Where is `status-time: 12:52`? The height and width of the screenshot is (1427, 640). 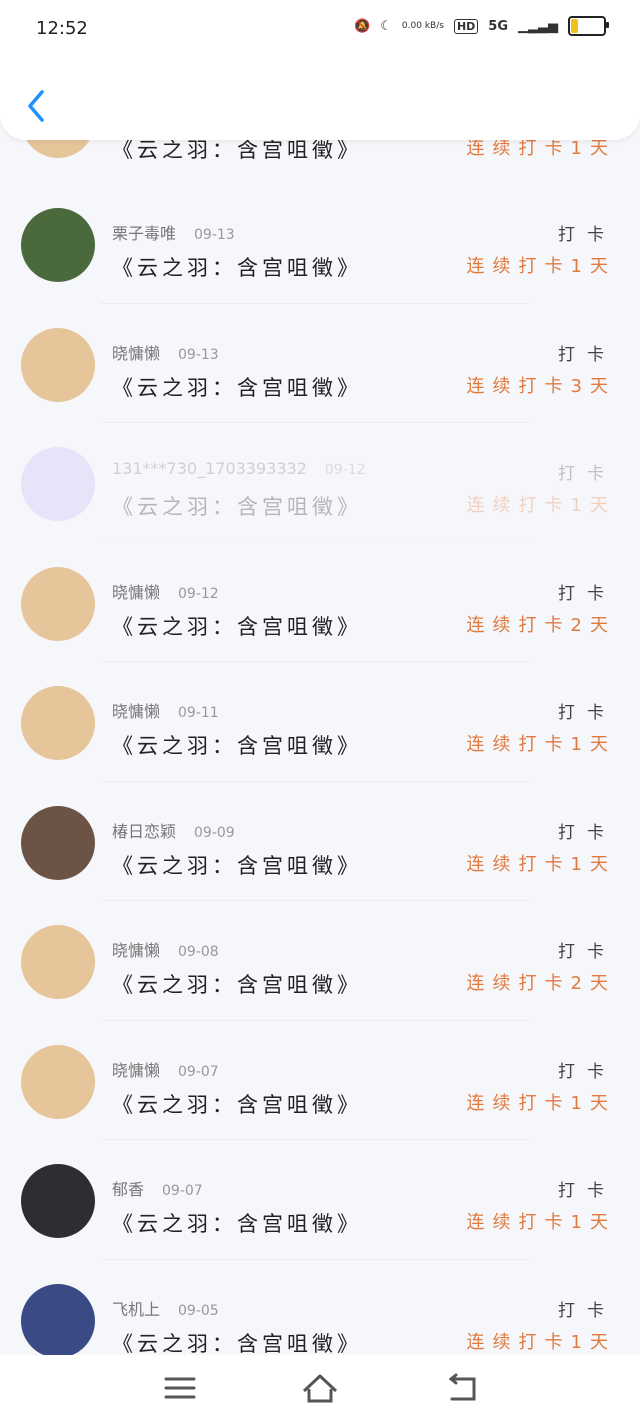
status-time: 12:52 is located at coordinates (62, 28).